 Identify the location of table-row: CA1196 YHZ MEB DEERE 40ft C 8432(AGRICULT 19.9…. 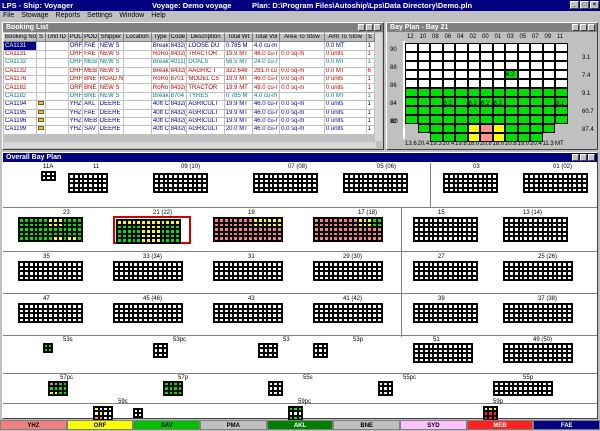
(189, 121).